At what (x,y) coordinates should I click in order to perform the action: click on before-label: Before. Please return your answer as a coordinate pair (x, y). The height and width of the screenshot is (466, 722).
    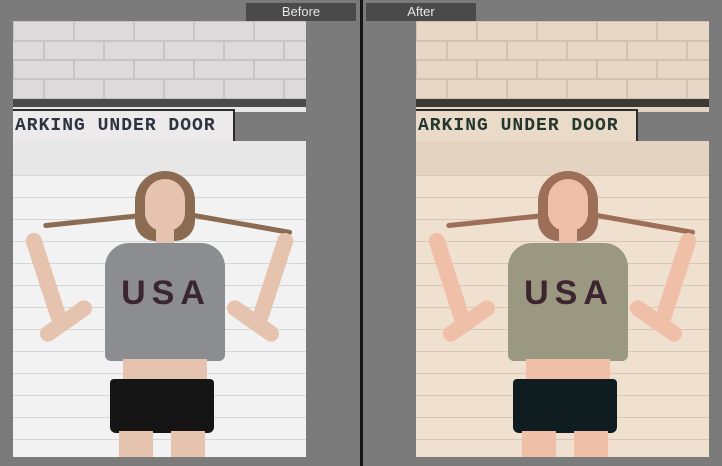
    Looking at the image, I should click on (301, 12).